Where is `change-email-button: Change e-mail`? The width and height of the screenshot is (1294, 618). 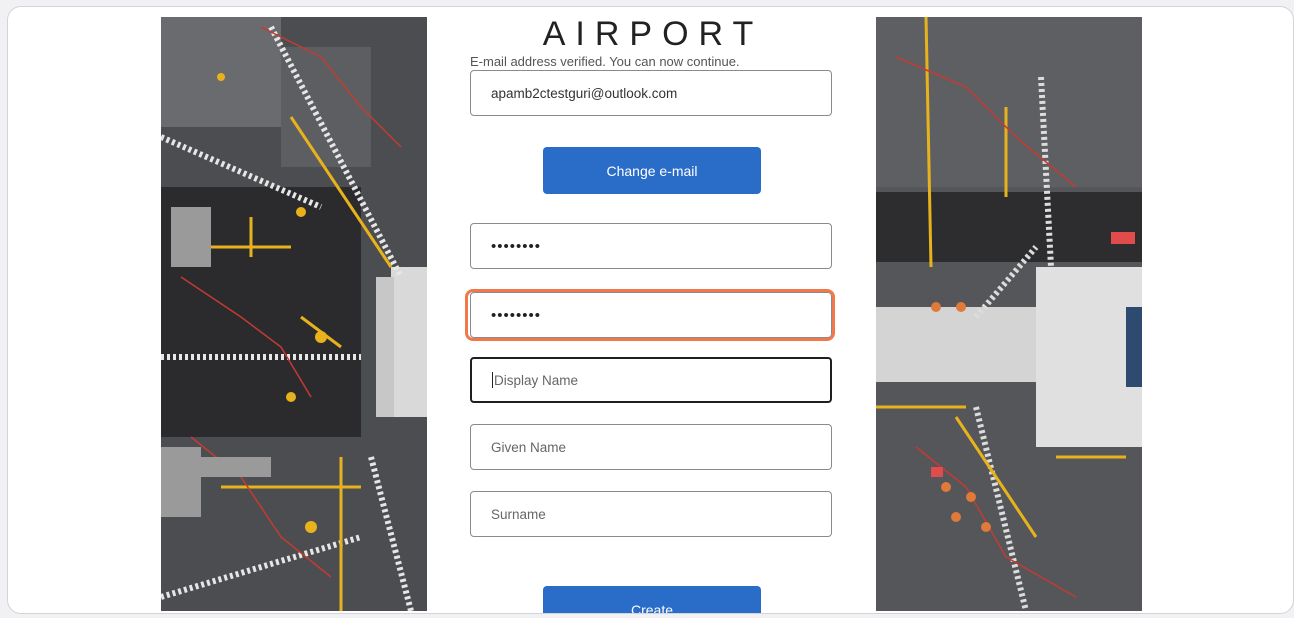
change-email-button: Change e-mail is located at coordinates (652, 170).